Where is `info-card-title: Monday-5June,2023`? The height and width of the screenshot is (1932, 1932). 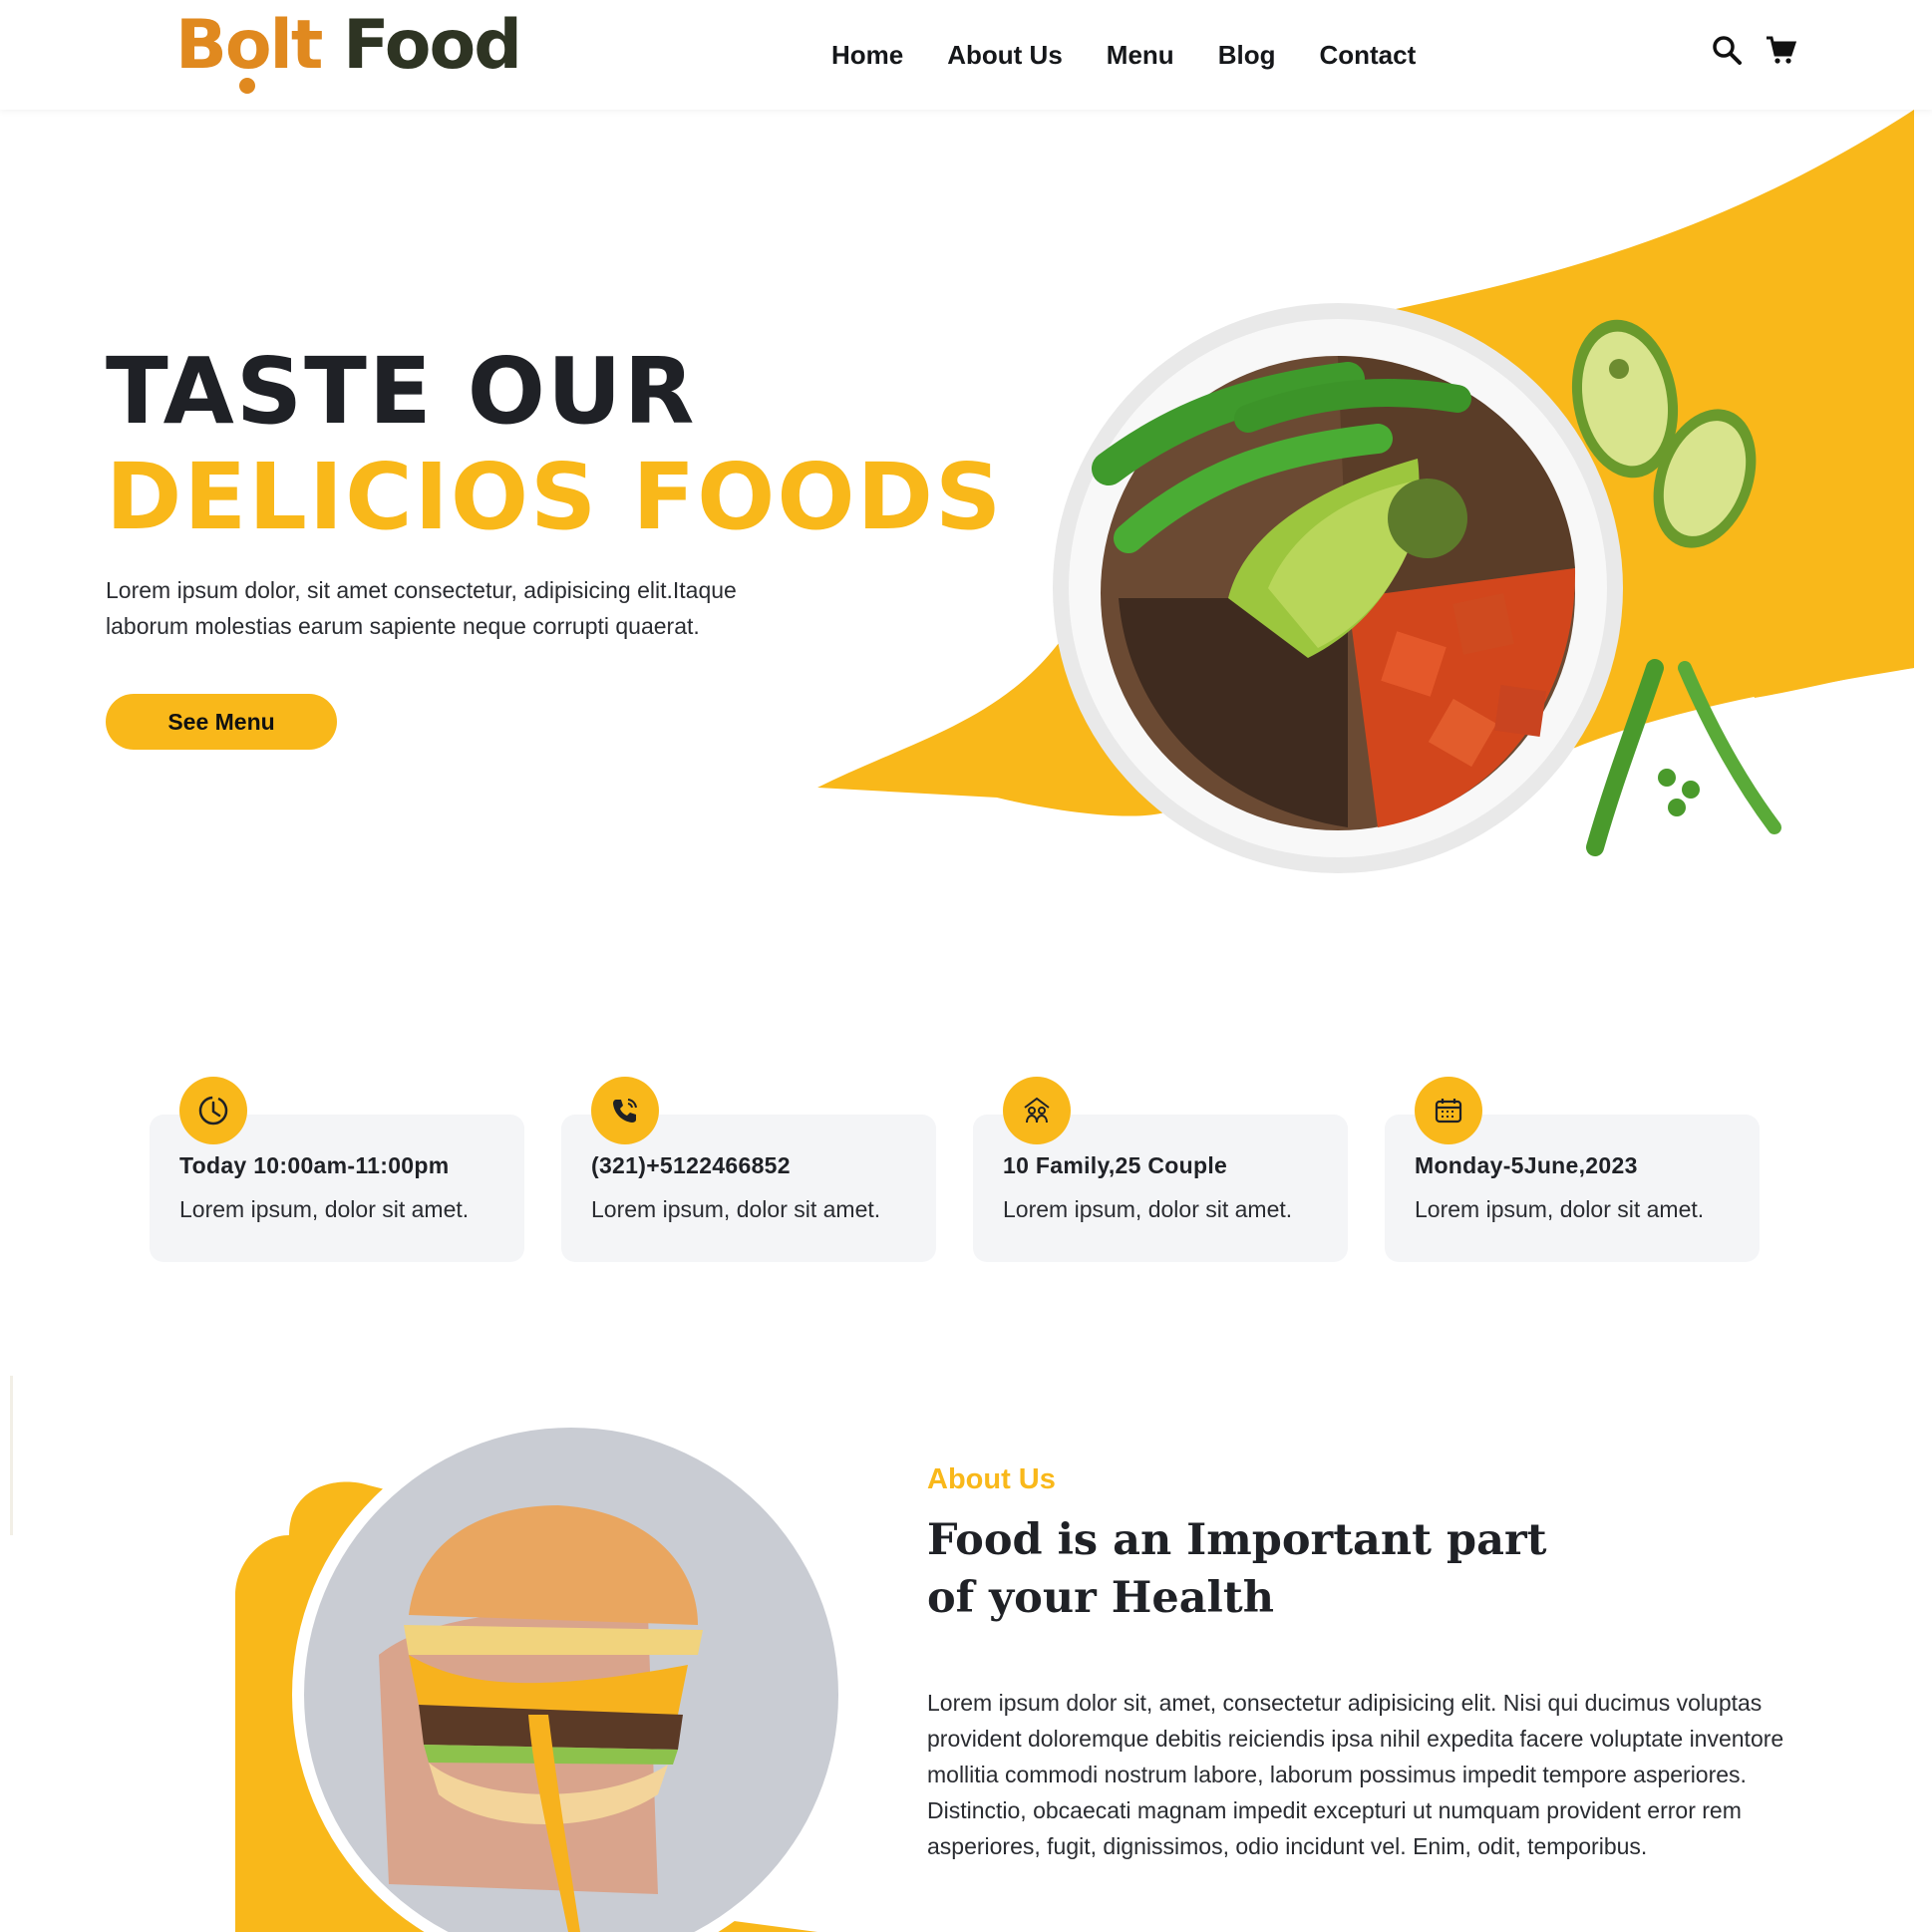 info-card-title: Monday-5June,2023 is located at coordinates (1526, 1165).